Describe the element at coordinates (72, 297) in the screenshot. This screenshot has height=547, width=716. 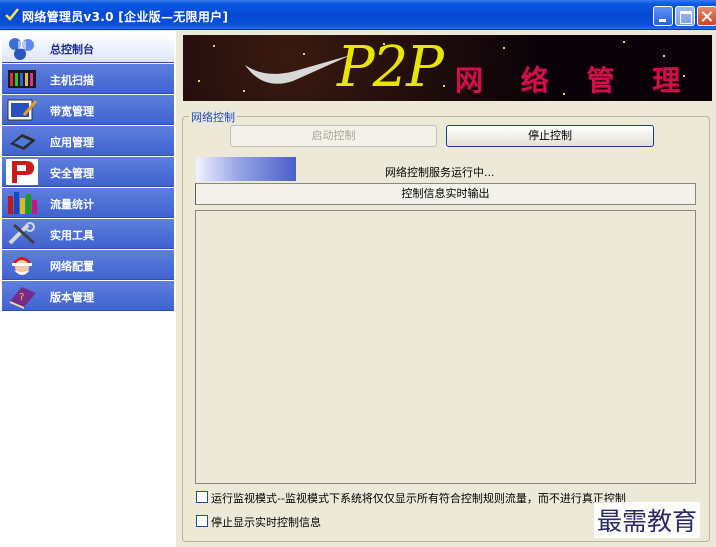
I see `sidebar-item-label: 版本管理` at that location.